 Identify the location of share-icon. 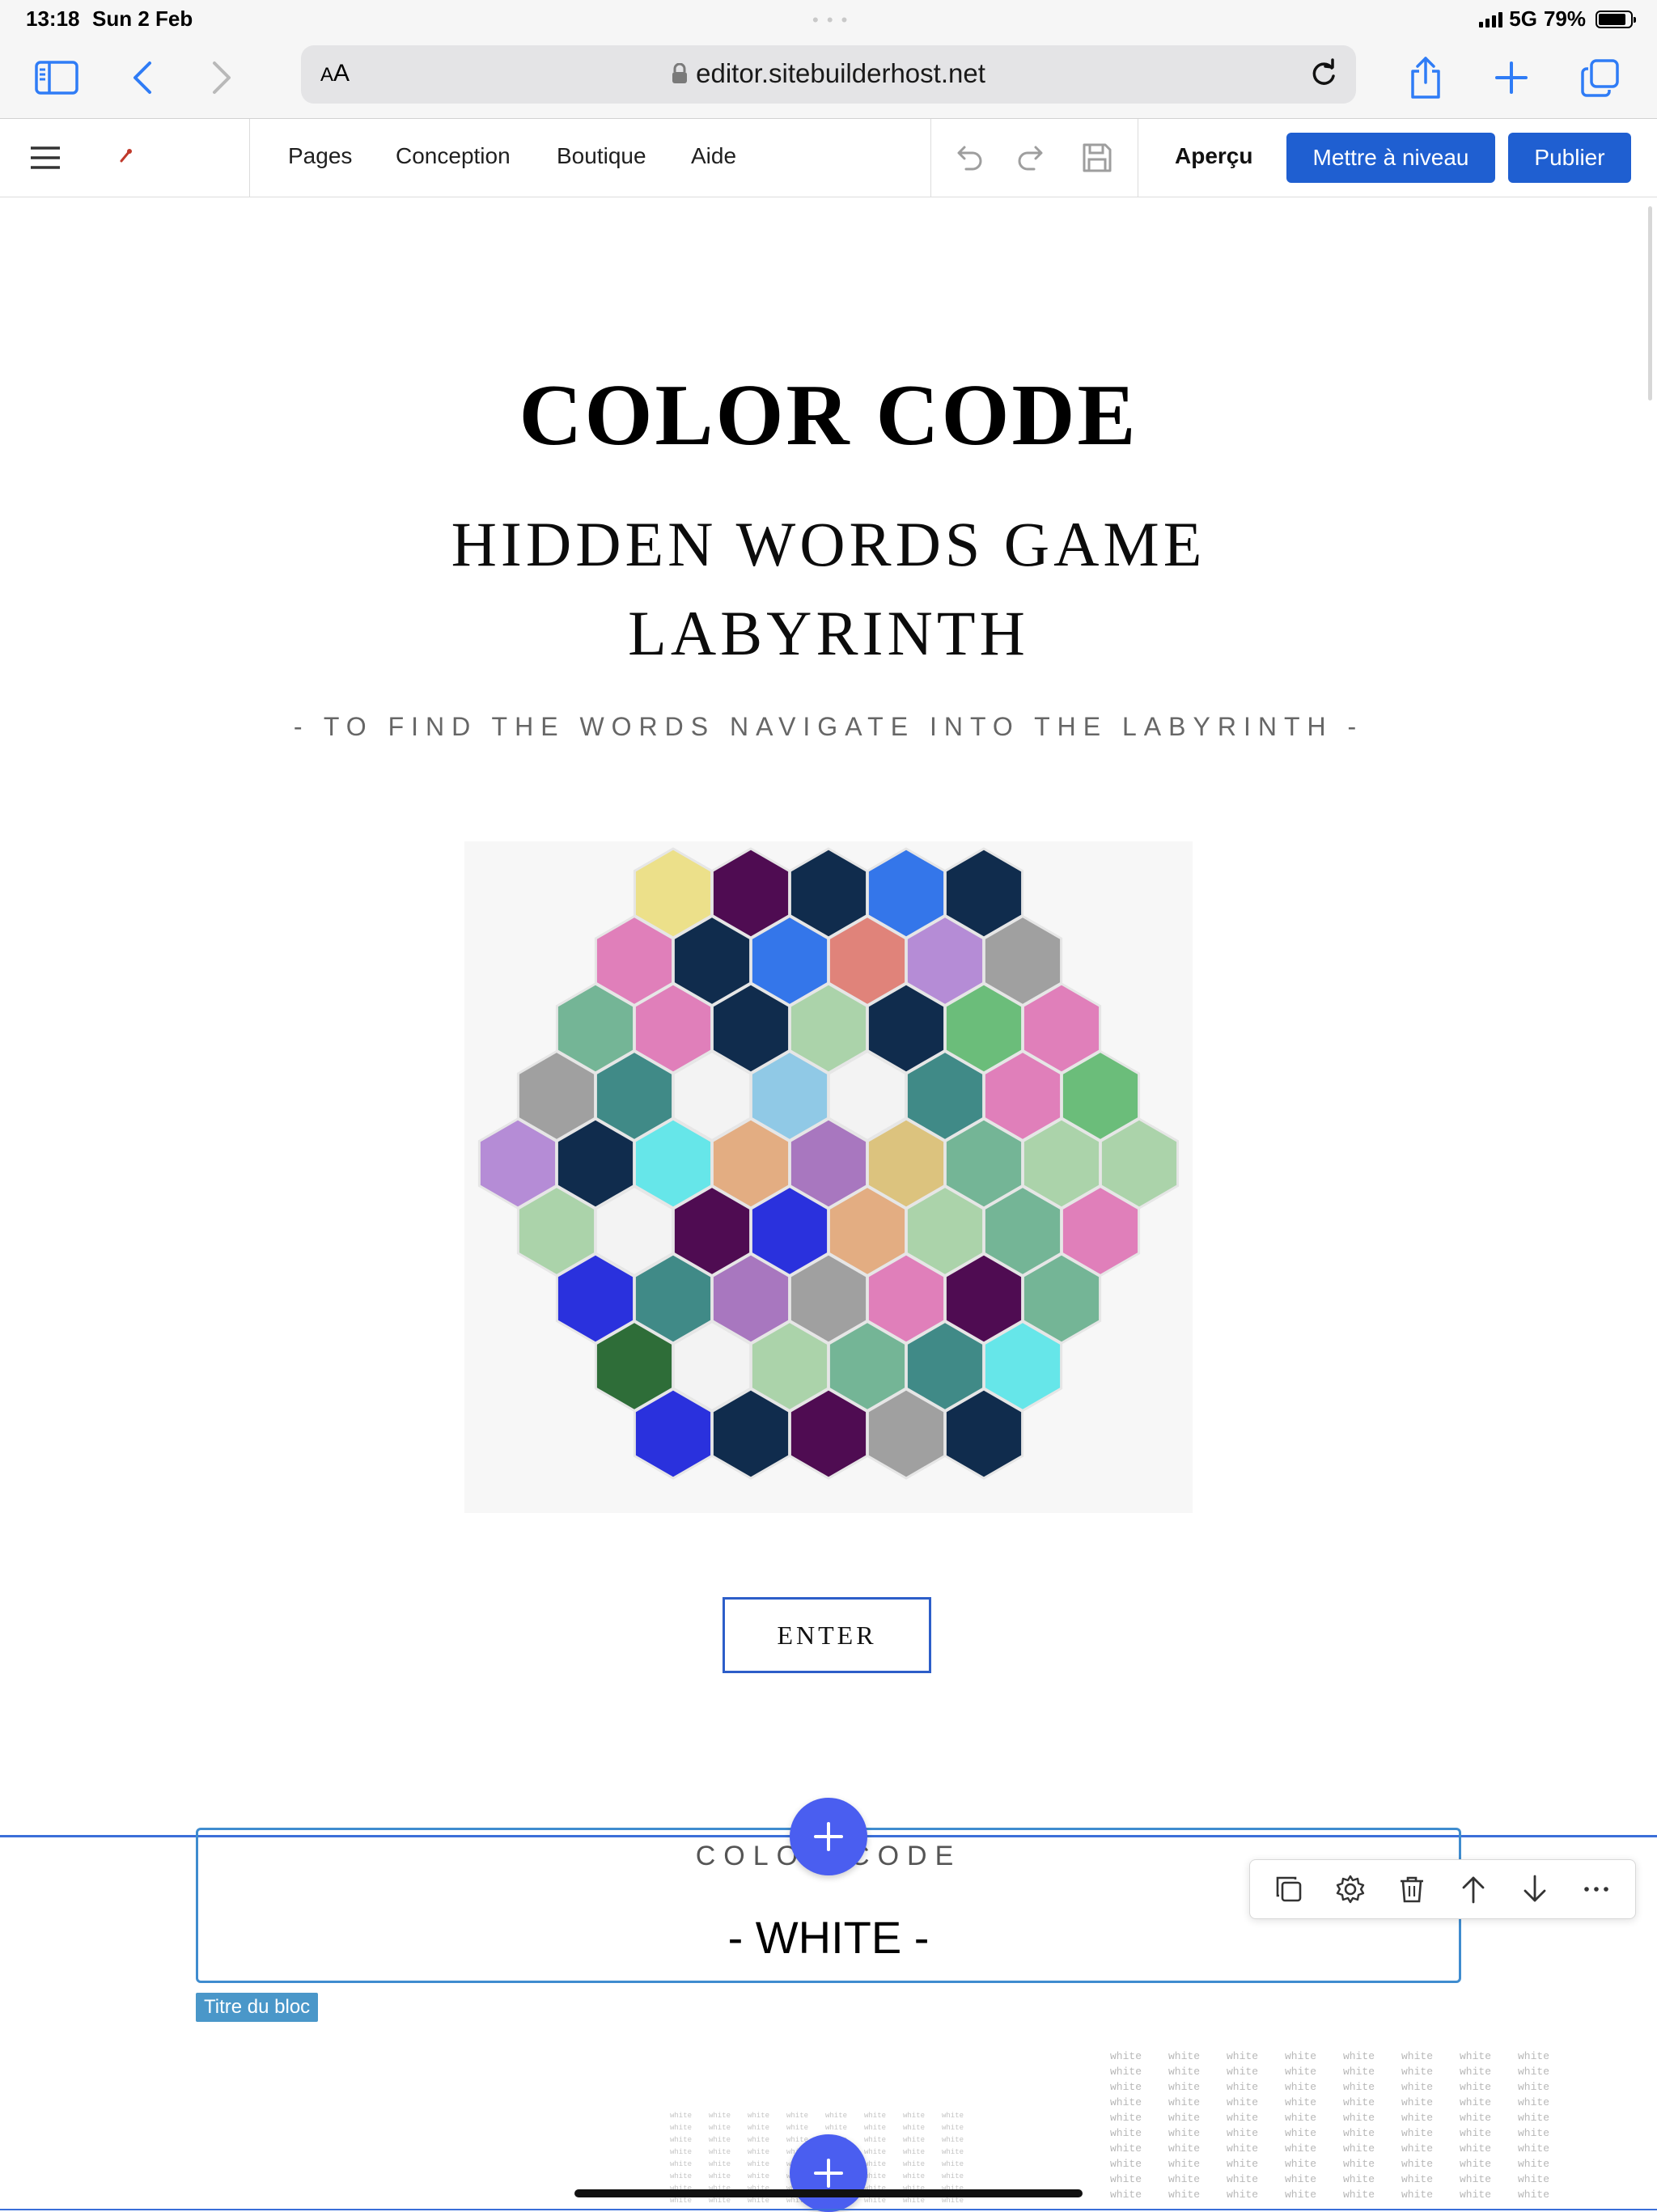
(1425, 77).